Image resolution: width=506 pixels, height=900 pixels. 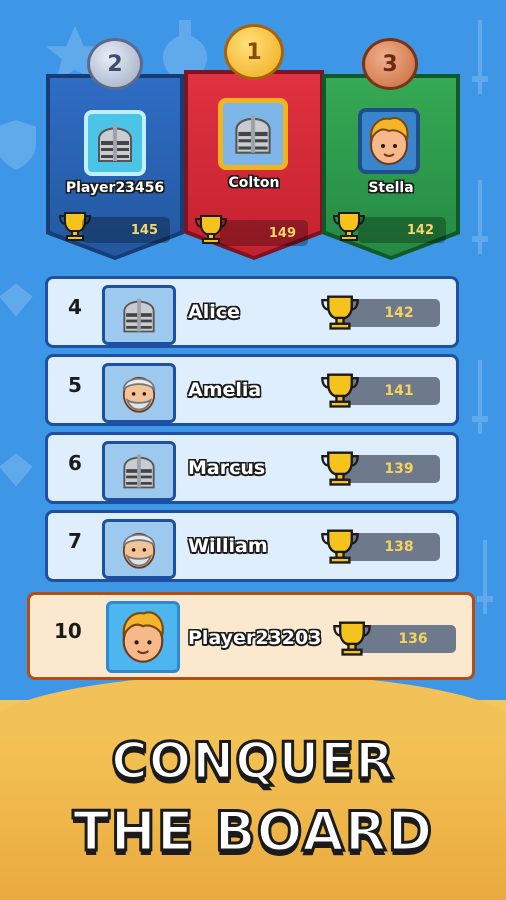 What do you see at coordinates (115, 64) in the screenshot?
I see `silver-medal-icon: 2` at bounding box center [115, 64].